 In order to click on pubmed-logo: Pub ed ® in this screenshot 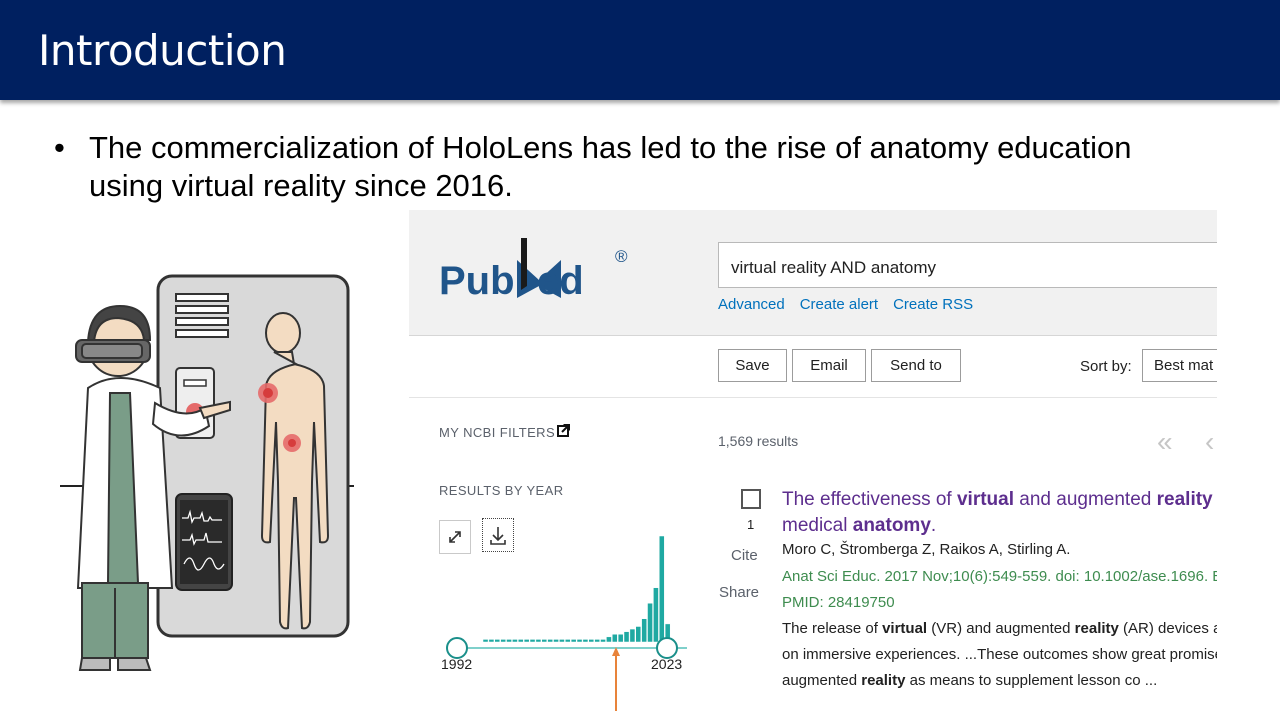, I will do `click(537, 269)`.